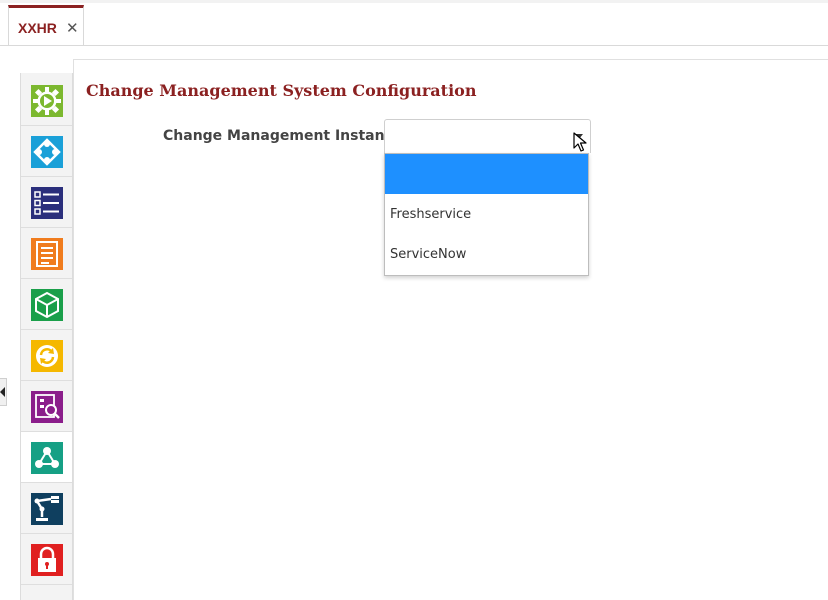 Image resolution: width=828 pixels, height=600 pixels. I want to click on document-icon, so click(47, 254).